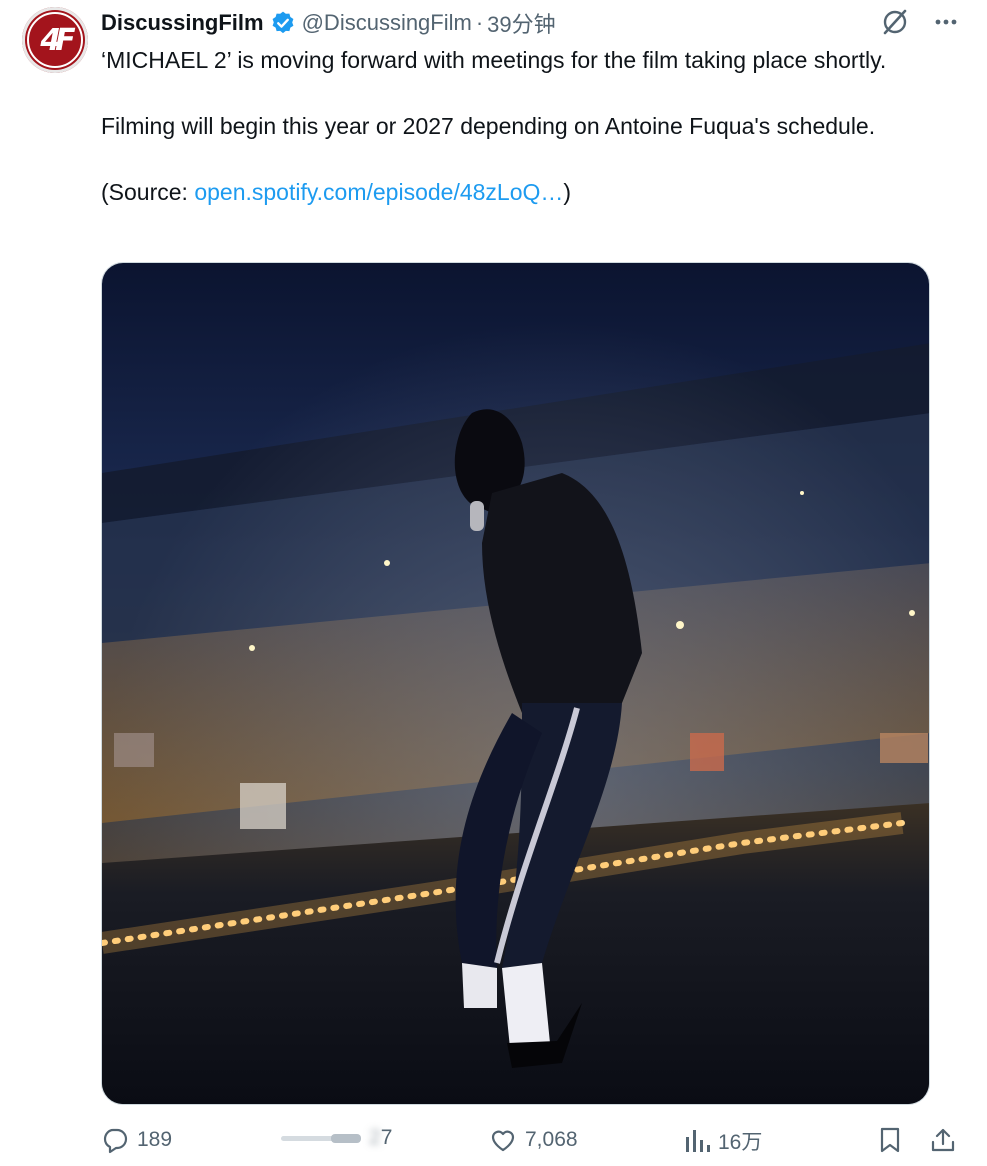 This screenshot has width=987, height=1166. What do you see at coordinates (115, 1141) in the screenshot?
I see `reply-icon` at bounding box center [115, 1141].